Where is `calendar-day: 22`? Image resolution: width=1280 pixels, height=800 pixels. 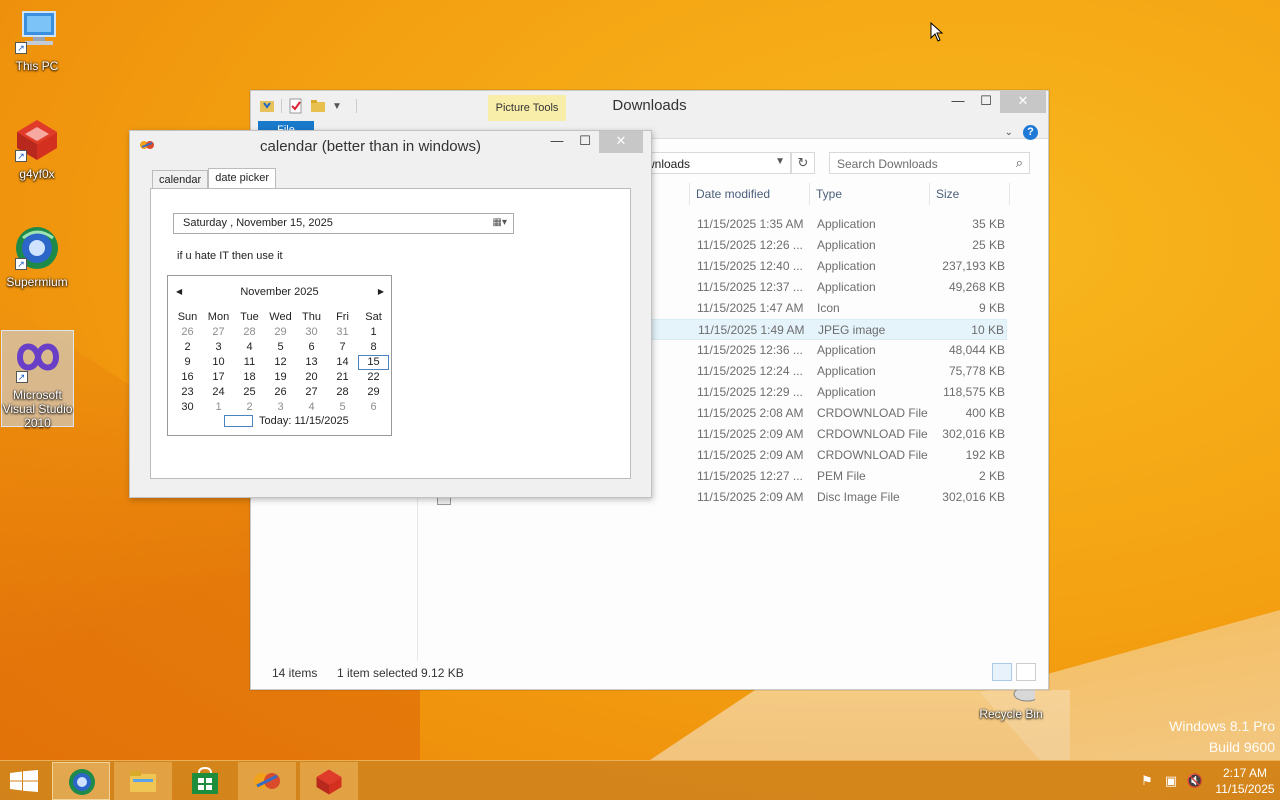 calendar-day: 22 is located at coordinates (373, 377).